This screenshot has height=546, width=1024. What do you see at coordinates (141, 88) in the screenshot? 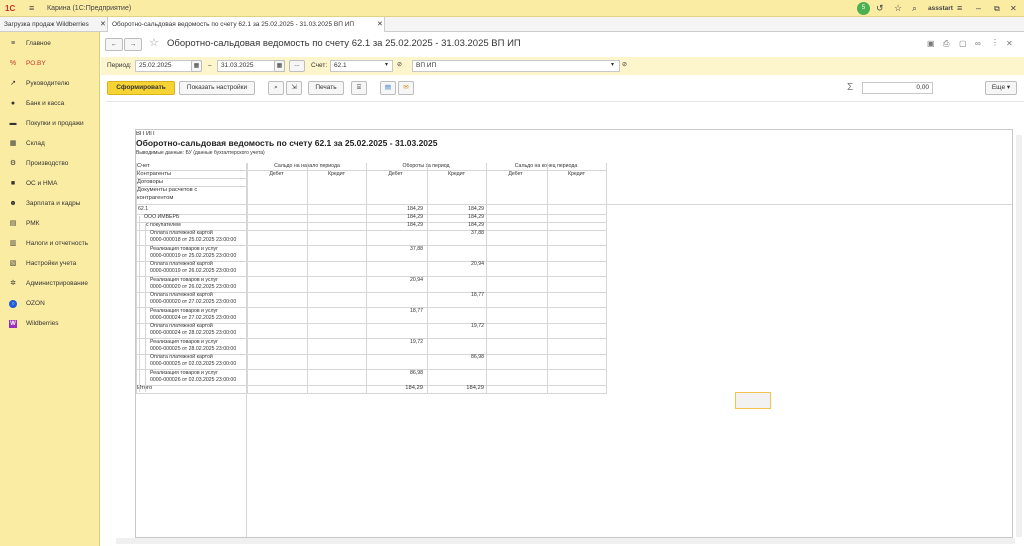
I see `generate-button: Сформировать` at bounding box center [141, 88].